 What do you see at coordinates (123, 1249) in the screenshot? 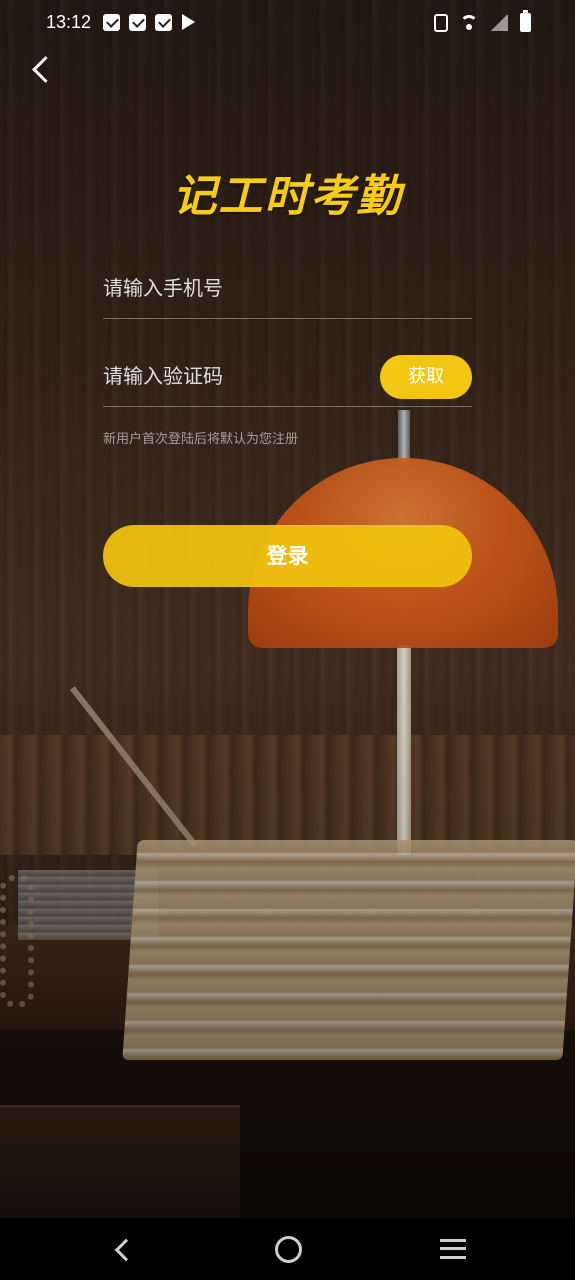
I see `back-nav-icon` at bounding box center [123, 1249].